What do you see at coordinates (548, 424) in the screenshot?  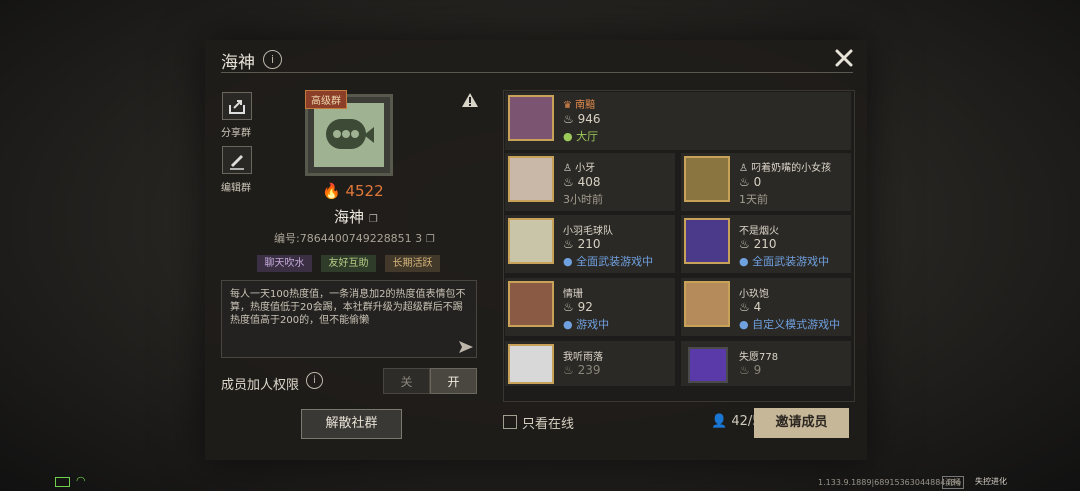 I see `online-only-label: 只看在线` at bounding box center [548, 424].